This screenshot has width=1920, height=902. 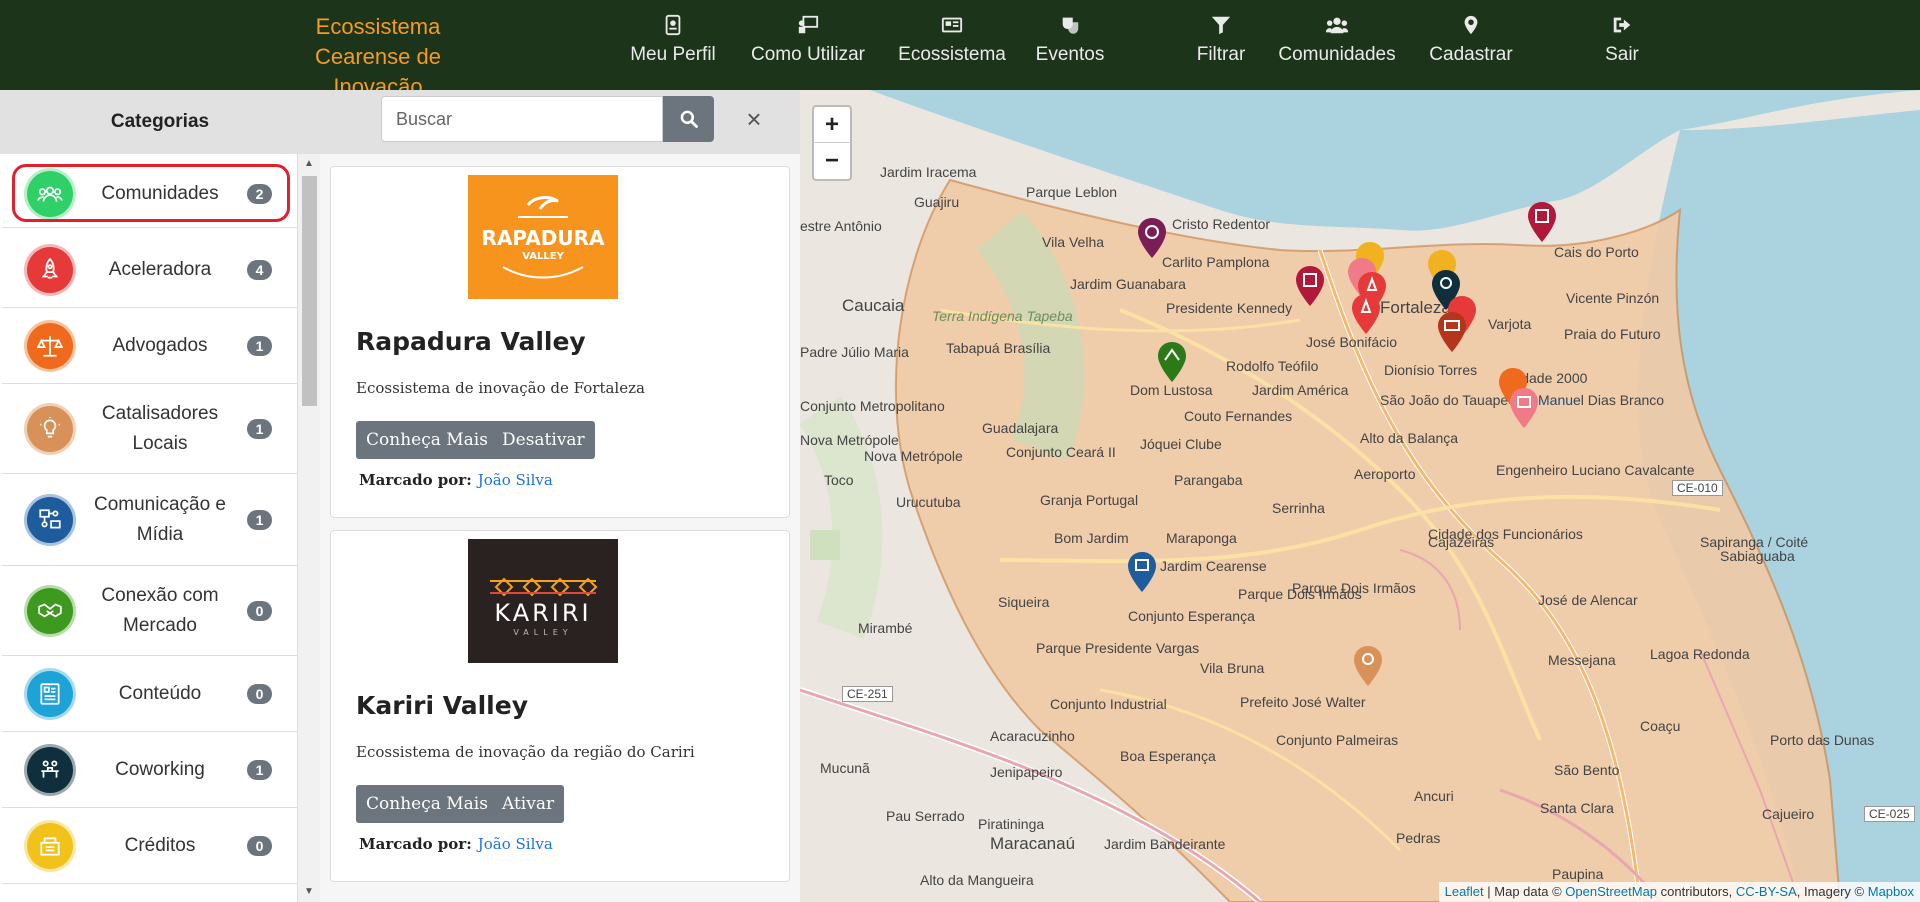 I want to click on nav-label: Eventos, so click(x=1070, y=54).